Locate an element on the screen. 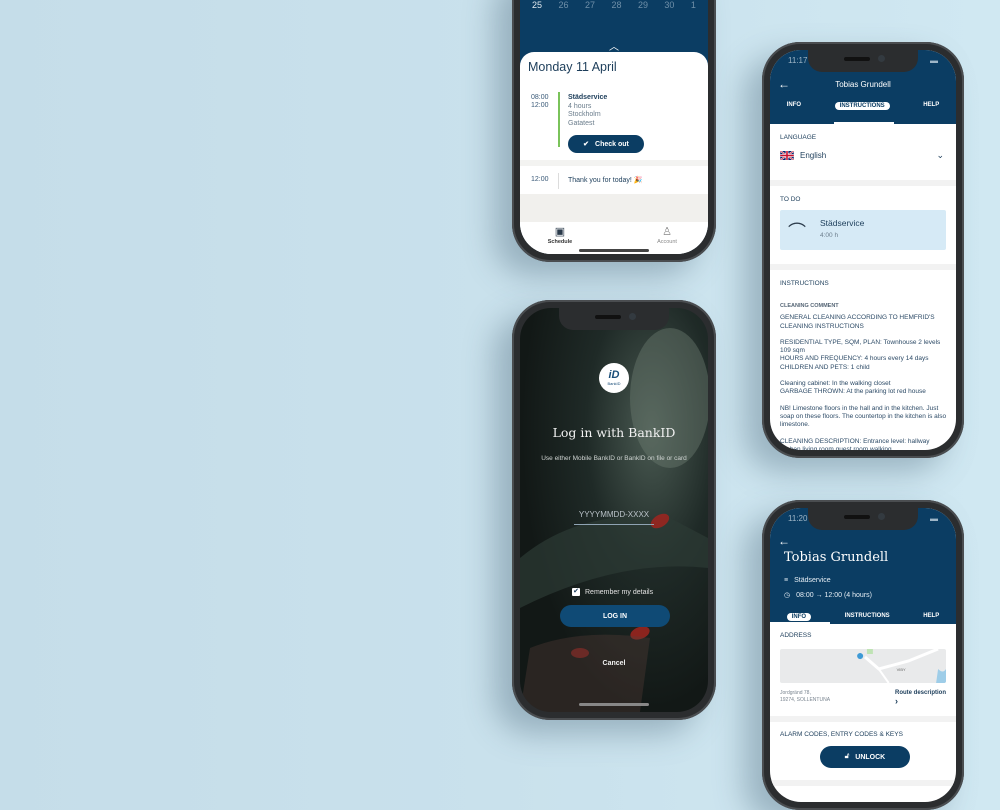  list-icon: ≡ is located at coordinates (786, 580).